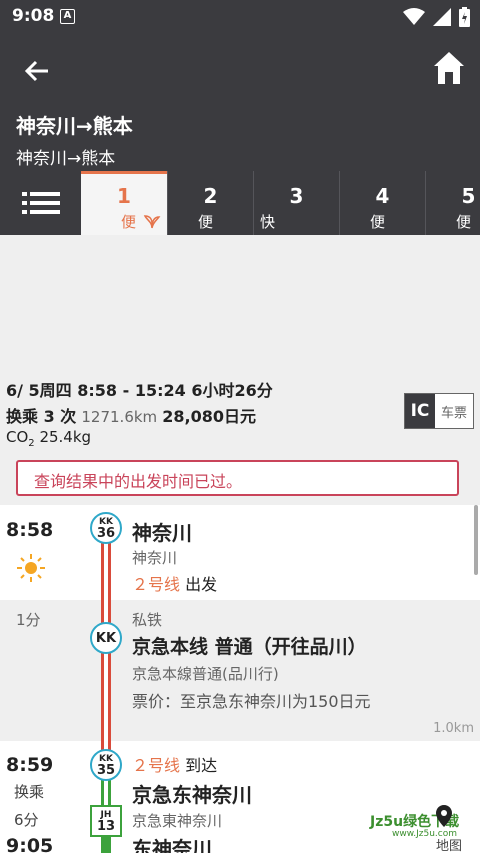  Describe the element at coordinates (251, 701) in the screenshot. I see `fare-info: 票价：至京急东神奈川为150日元` at that location.